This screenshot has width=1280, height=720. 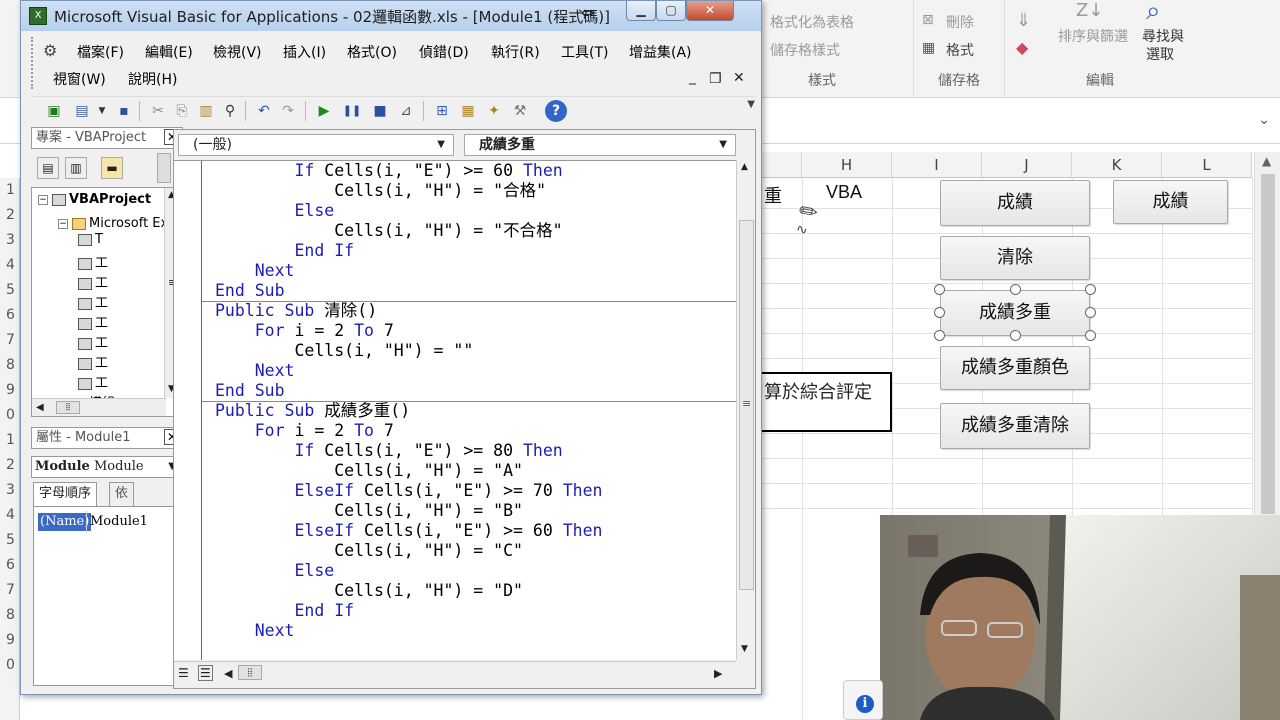 I want to click on toolbar-options-icon: ▼, so click(x=751, y=104).